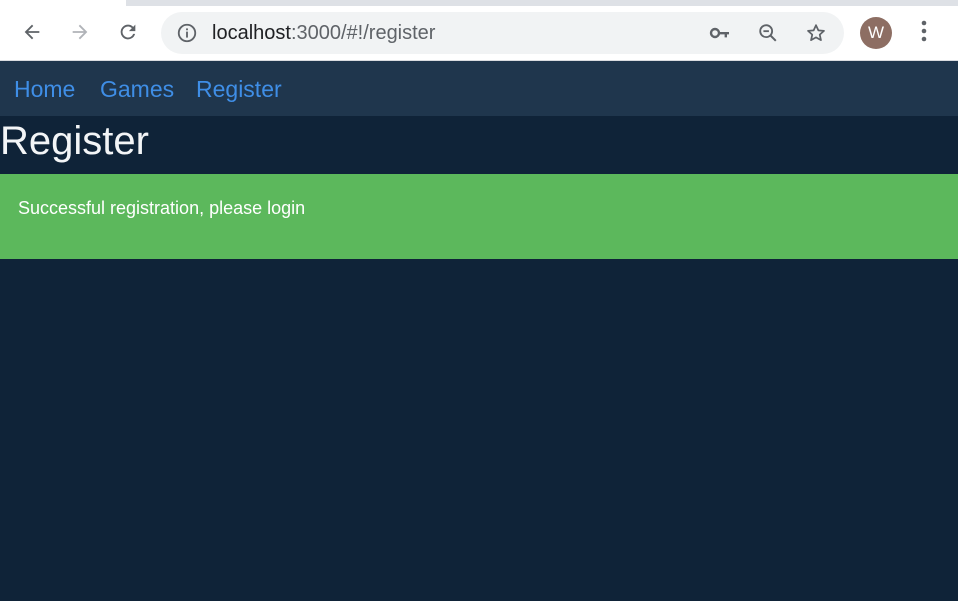  I want to click on arrow-right-icon, so click(80, 32).